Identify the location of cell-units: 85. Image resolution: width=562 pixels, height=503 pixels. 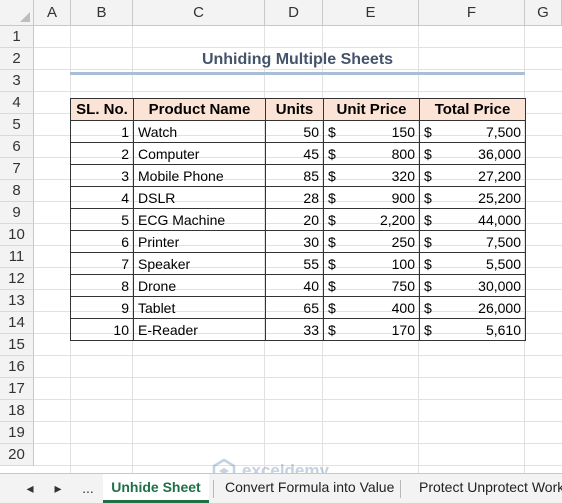
(294, 175).